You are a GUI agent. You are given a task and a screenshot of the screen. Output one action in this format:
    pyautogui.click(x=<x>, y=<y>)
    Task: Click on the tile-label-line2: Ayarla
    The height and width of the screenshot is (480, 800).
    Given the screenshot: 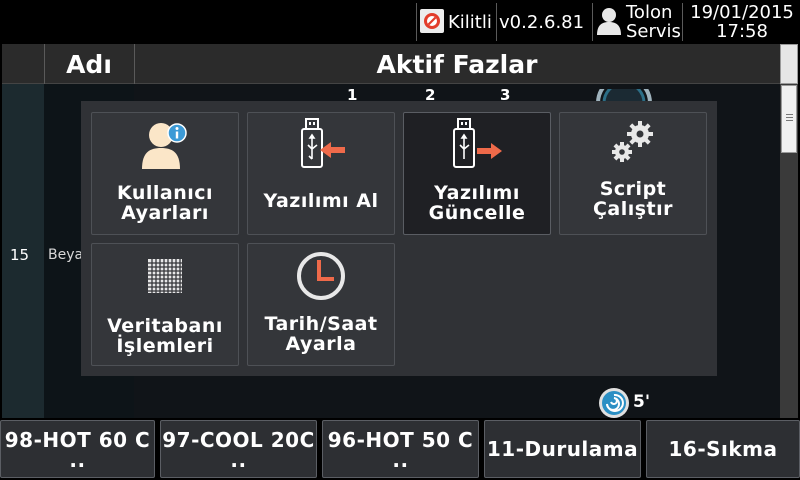 What is the action you would take?
    pyautogui.click(x=321, y=344)
    